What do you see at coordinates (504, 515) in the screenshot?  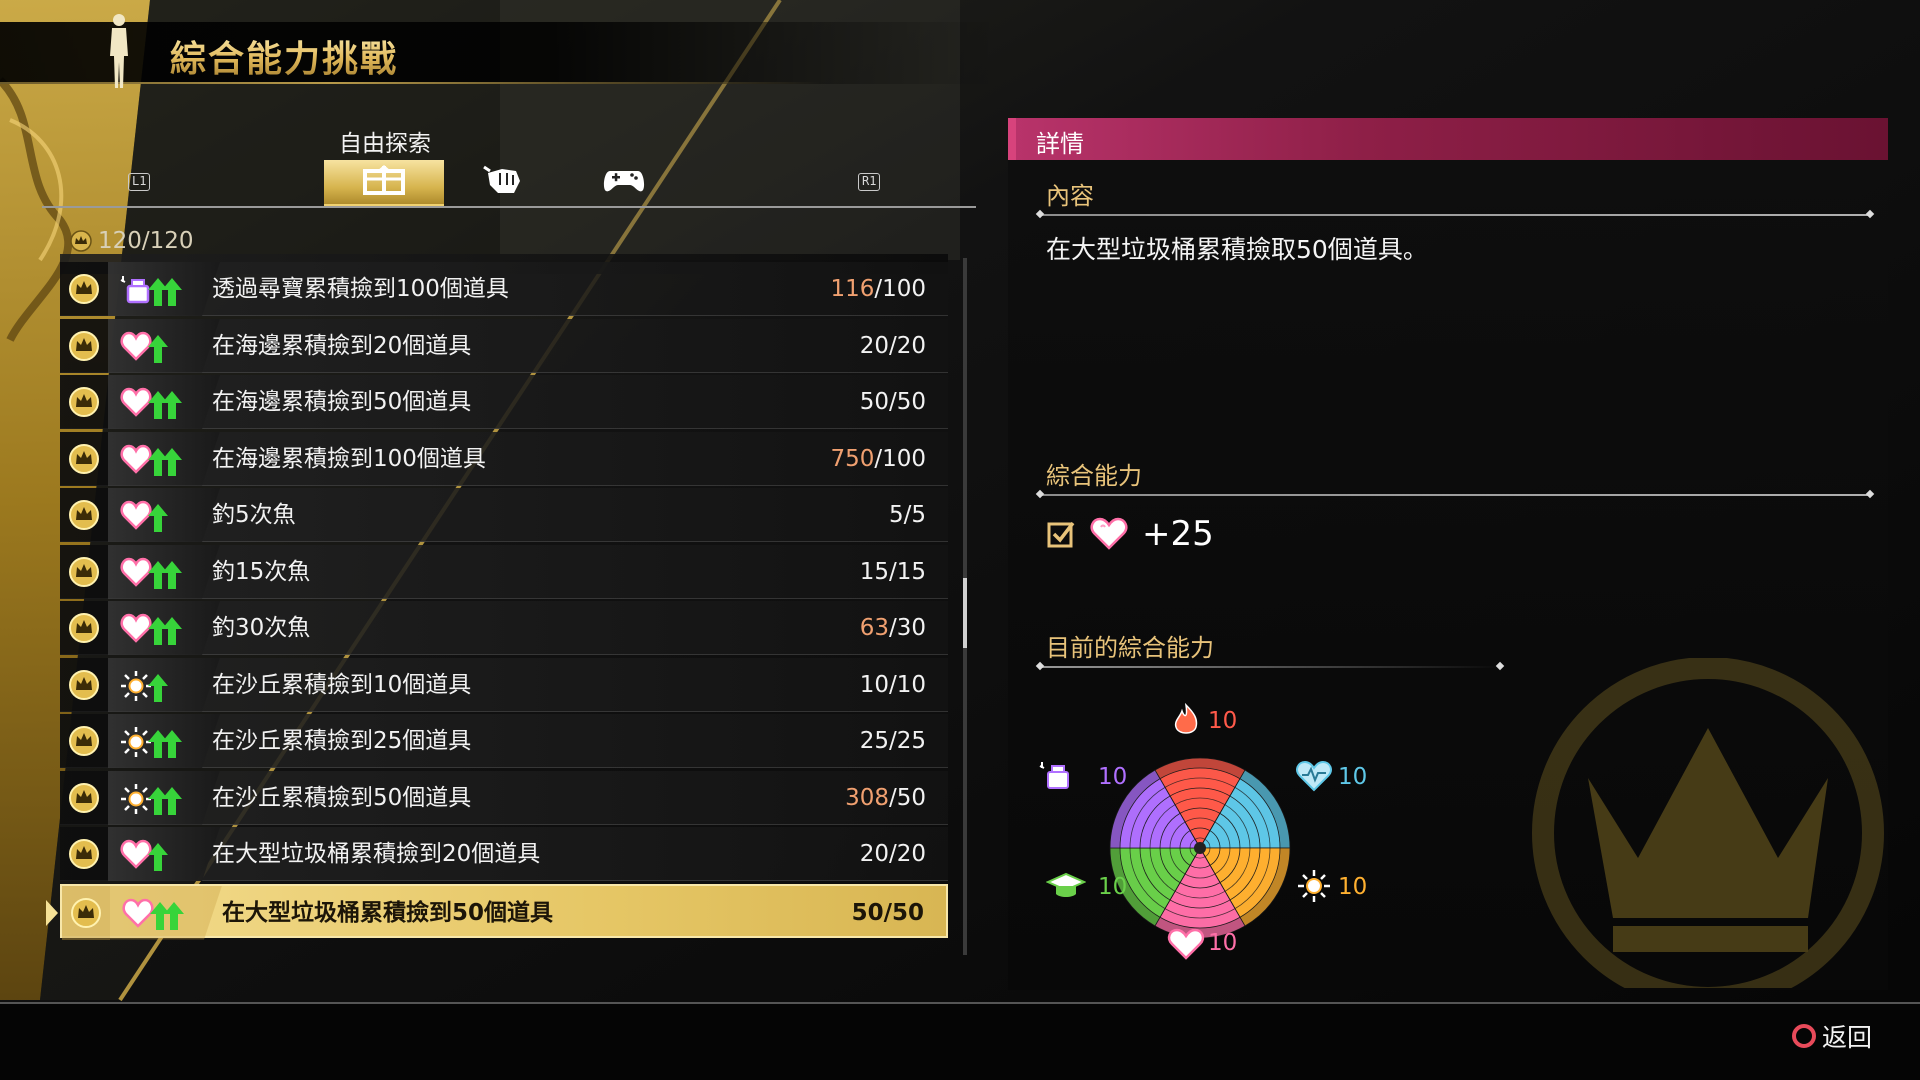 I see `challenge-row: 釣5次魚 5/5` at bounding box center [504, 515].